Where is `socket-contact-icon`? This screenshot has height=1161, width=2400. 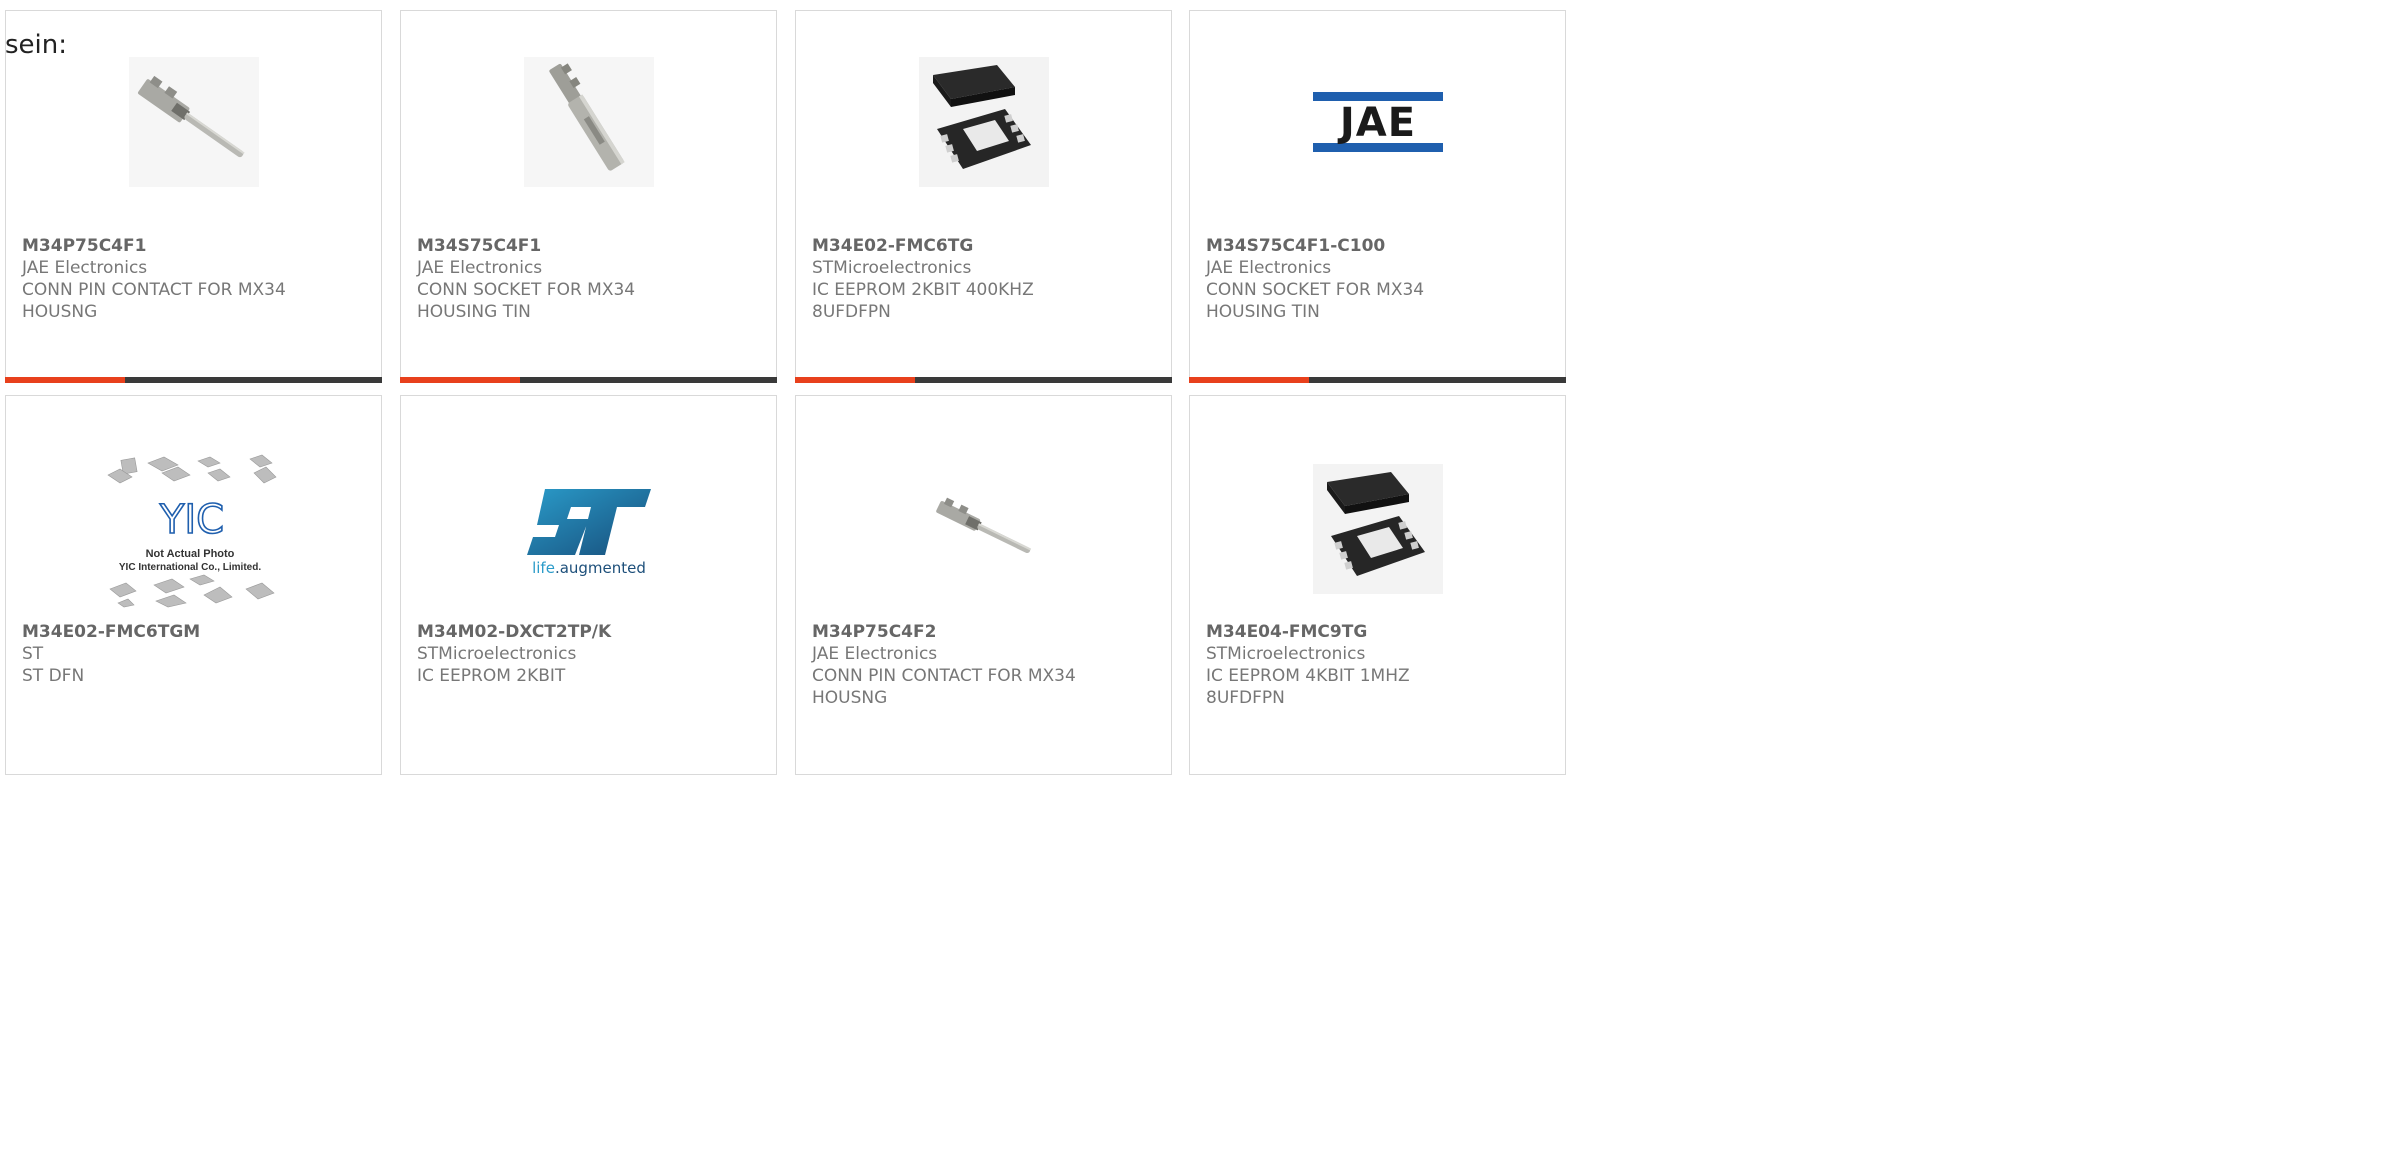
socket-contact-icon is located at coordinates (589, 122).